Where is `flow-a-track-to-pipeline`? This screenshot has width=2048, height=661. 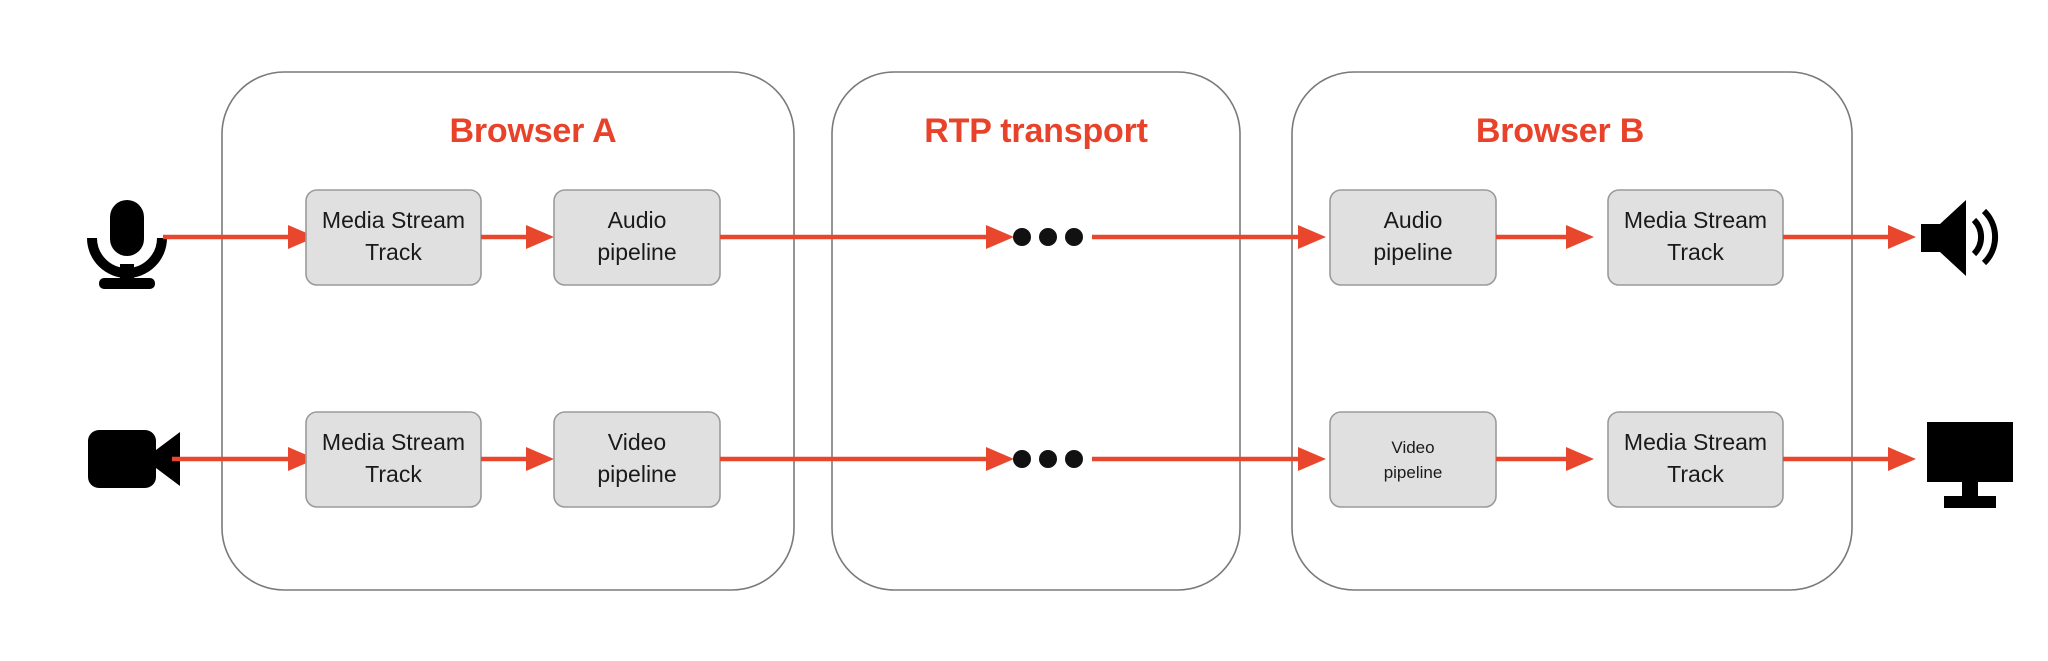
flow-a-track-to-pipeline is located at coordinates (517, 237).